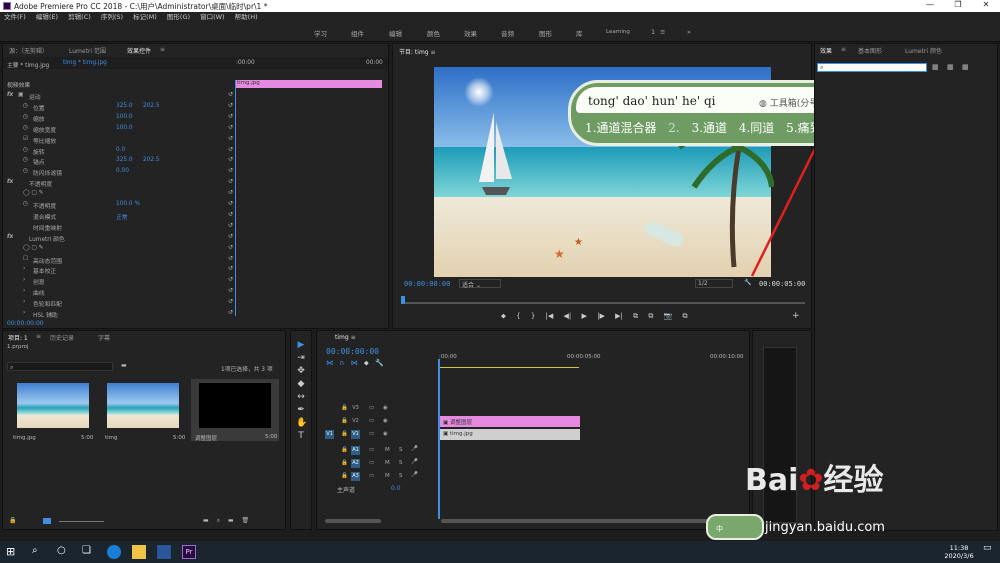  I want to click on resolution-dropdown: 1/2, so click(714, 283).